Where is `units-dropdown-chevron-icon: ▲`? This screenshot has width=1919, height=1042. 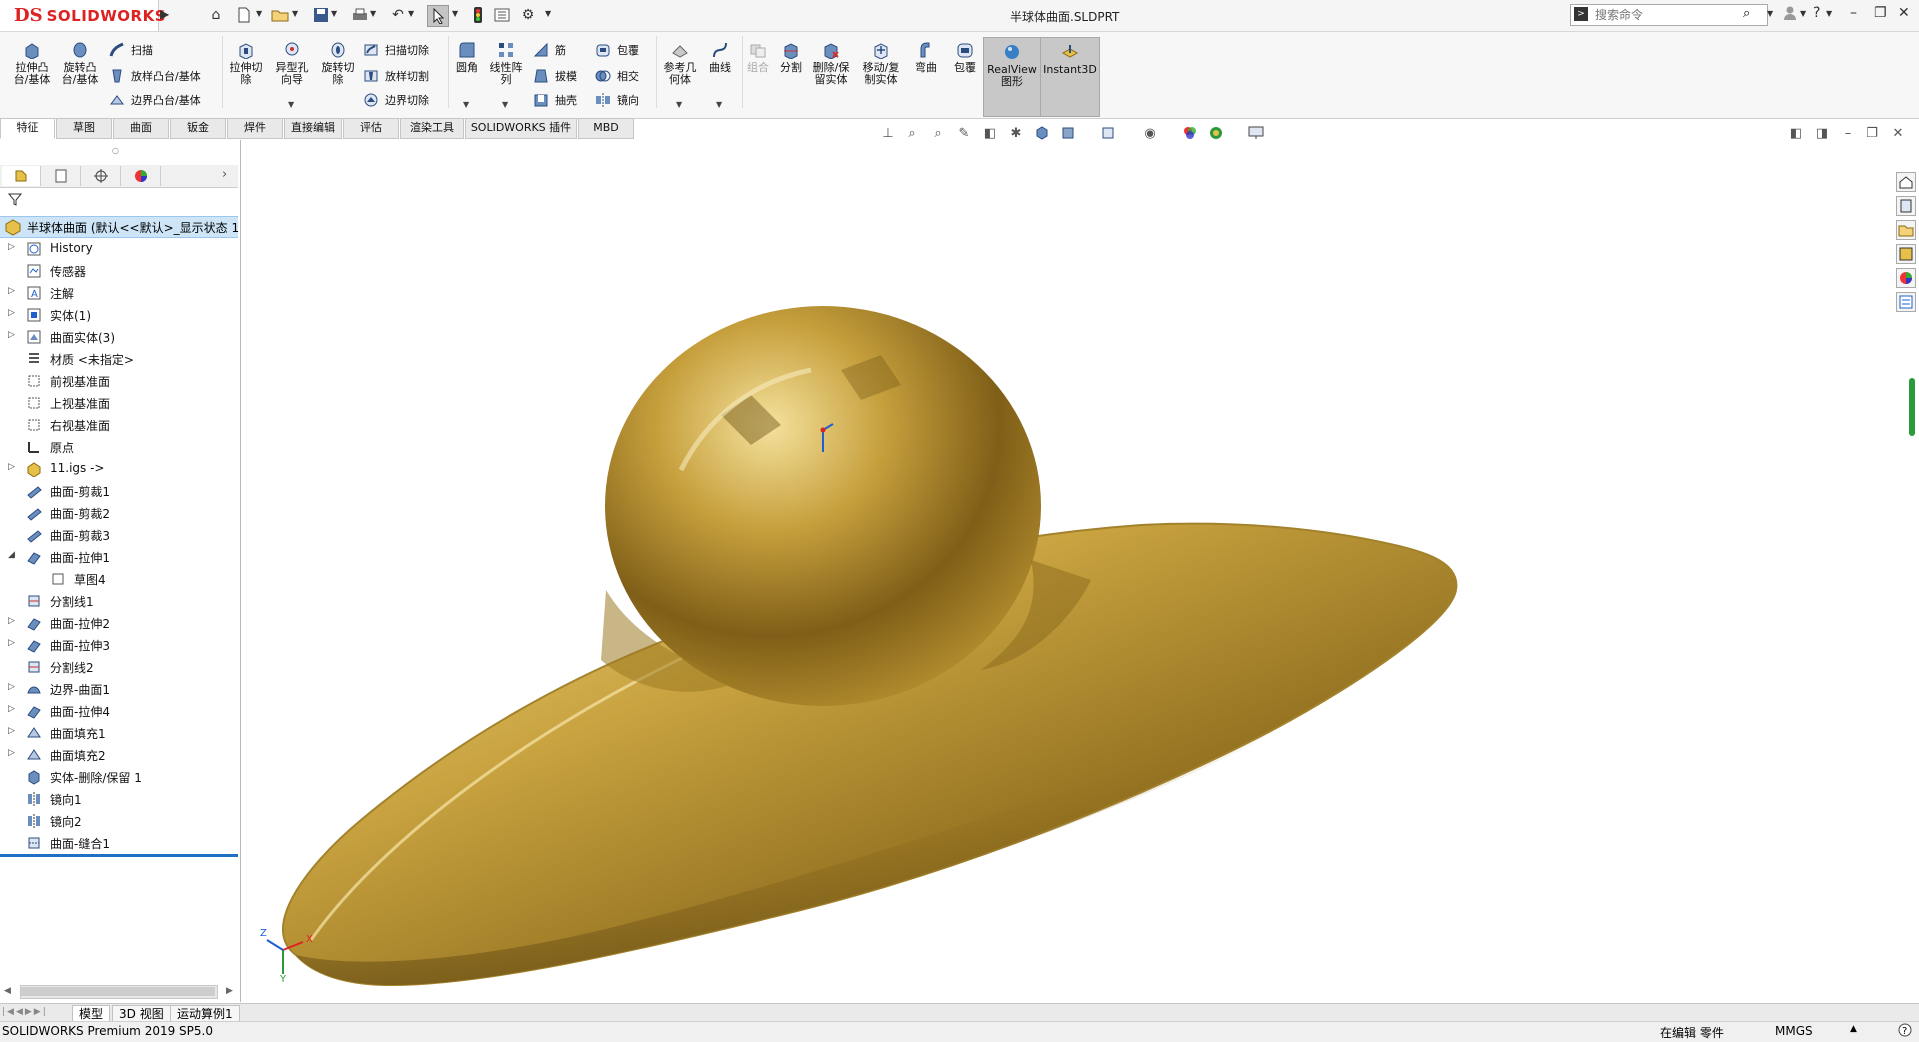
units-dropdown-chevron-icon: ▲ is located at coordinates (1853, 1029).